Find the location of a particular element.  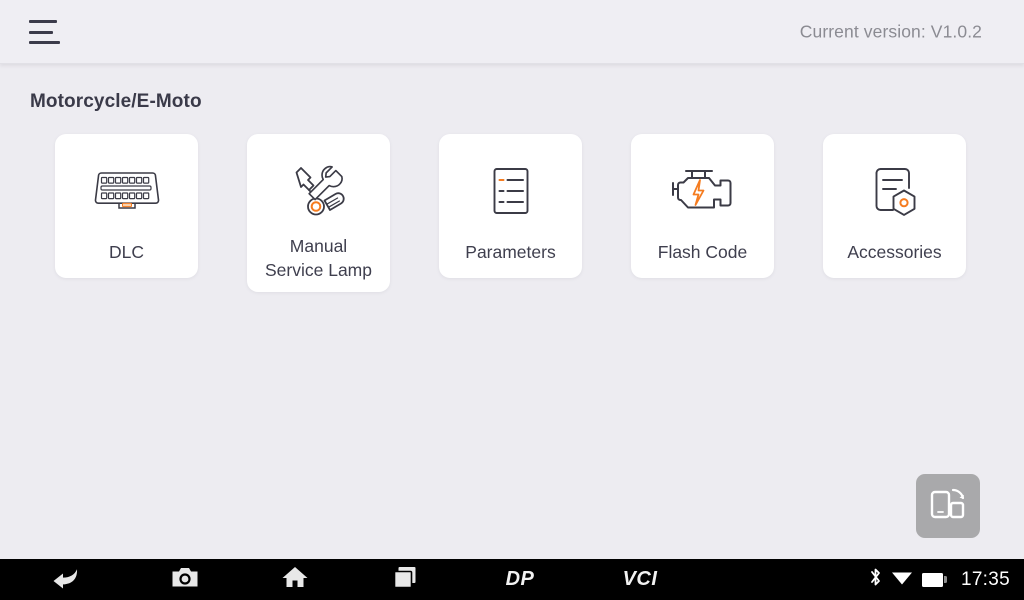

obd-connector-icon is located at coordinates (127, 192).